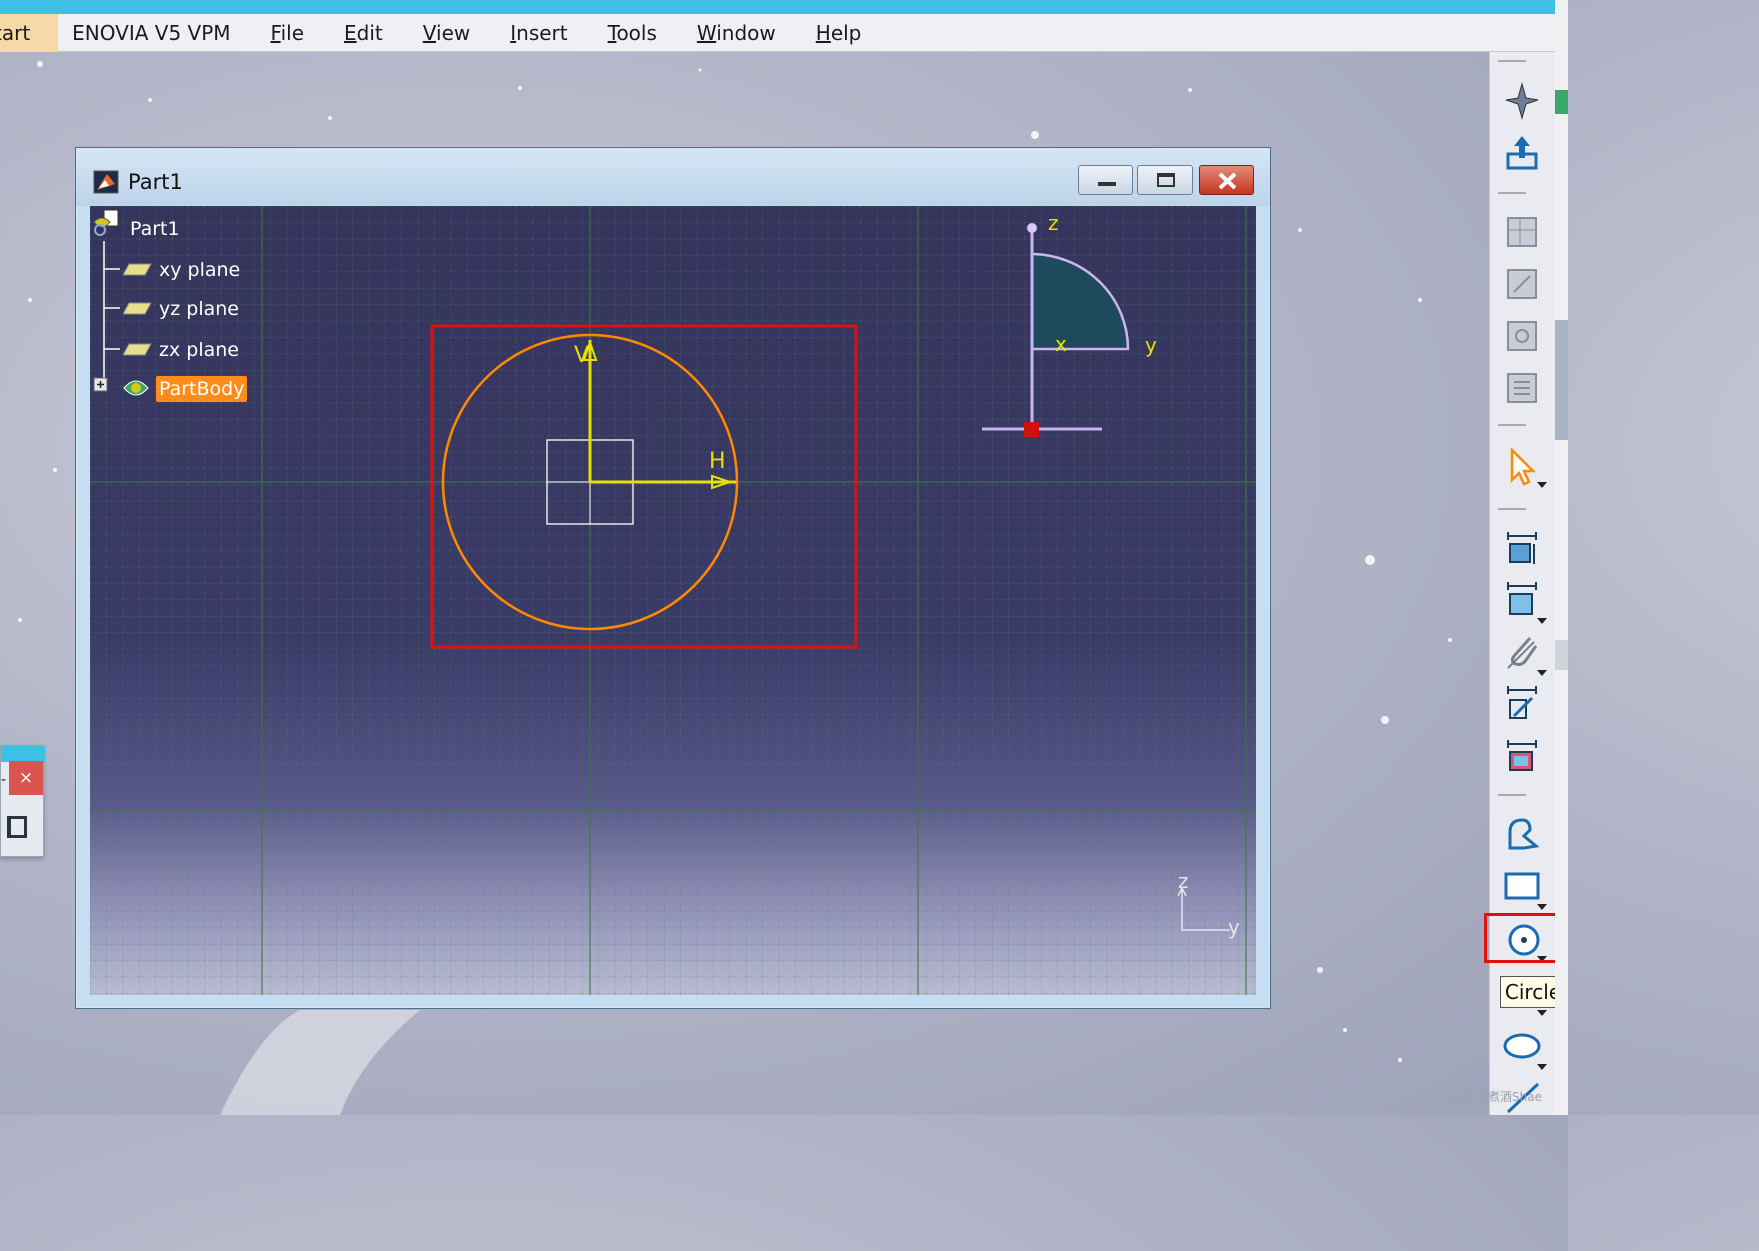 The width and height of the screenshot is (1759, 1251). What do you see at coordinates (1183, 881) in the screenshot?
I see `corner-z-label: z` at bounding box center [1183, 881].